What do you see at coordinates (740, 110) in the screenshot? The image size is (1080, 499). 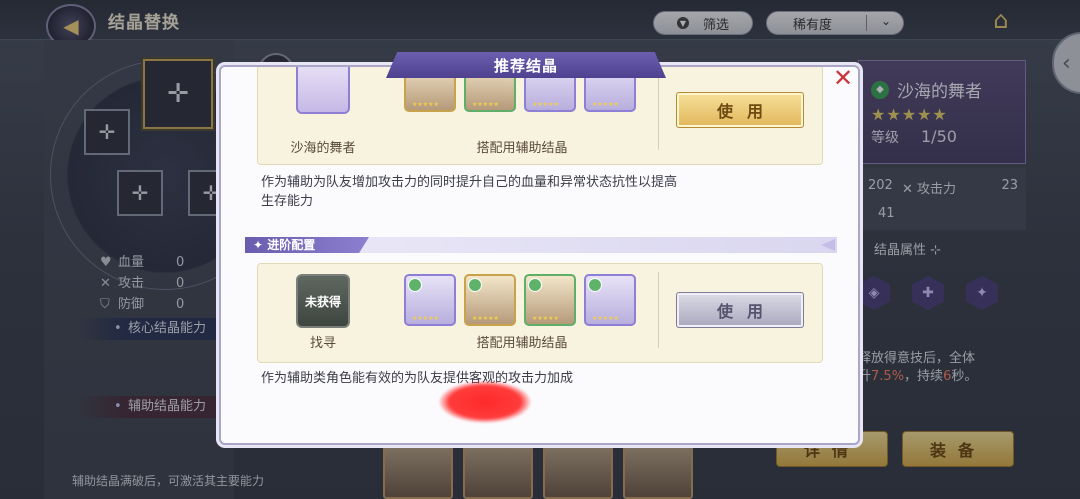 I see `use-button-basic: 使用` at bounding box center [740, 110].